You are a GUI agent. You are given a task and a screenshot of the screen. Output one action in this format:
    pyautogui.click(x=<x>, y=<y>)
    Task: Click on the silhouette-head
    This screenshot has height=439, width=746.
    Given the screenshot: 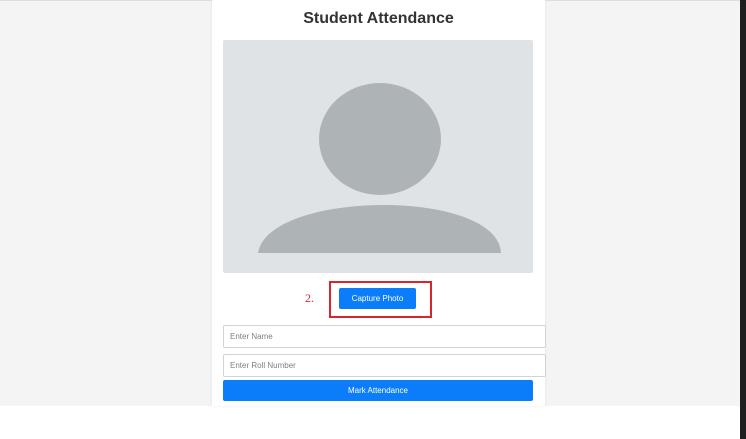 What is the action you would take?
    pyautogui.click(x=380, y=139)
    